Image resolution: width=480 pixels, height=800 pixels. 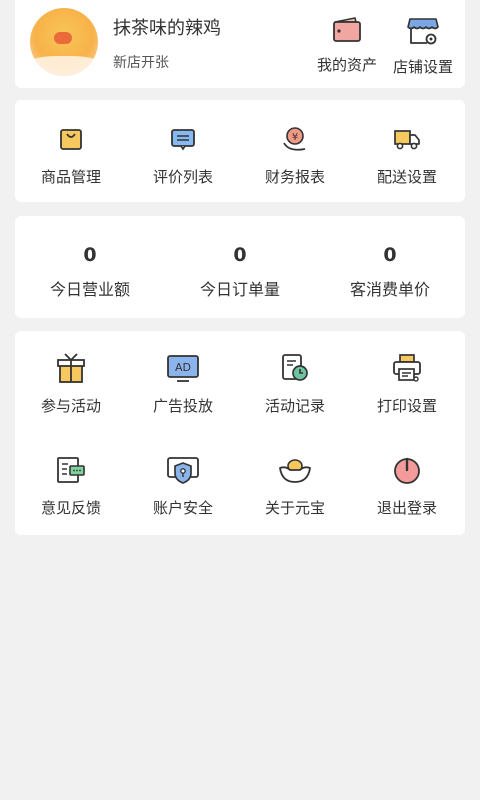 What do you see at coordinates (346, 65) in the screenshot?
I see `my-assets-label: 我的资产` at bounding box center [346, 65].